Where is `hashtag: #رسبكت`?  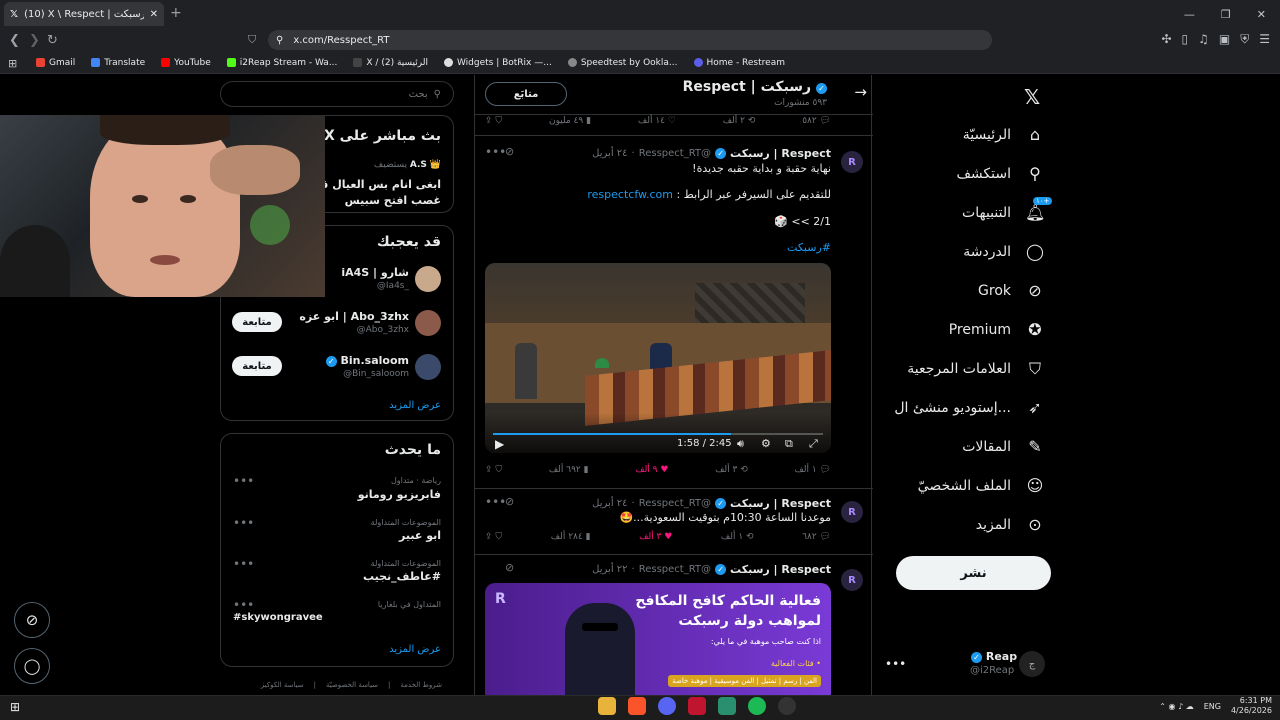 hashtag: #رسبكت is located at coordinates (809, 247).